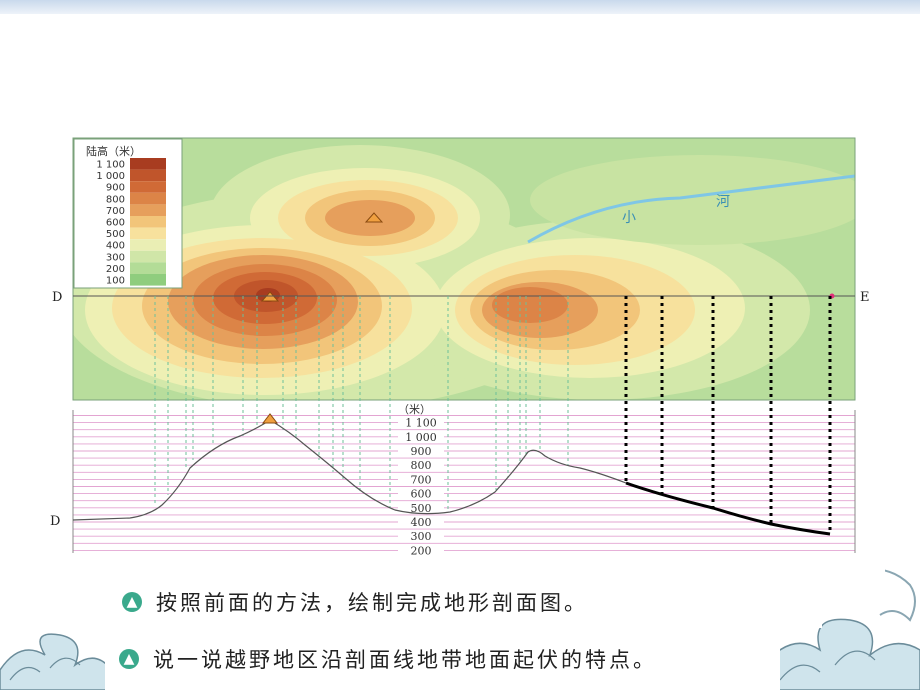 The height and width of the screenshot is (690, 920). Describe the element at coordinates (421, 550) in the screenshot. I see `profile-tick-label: 200` at that location.